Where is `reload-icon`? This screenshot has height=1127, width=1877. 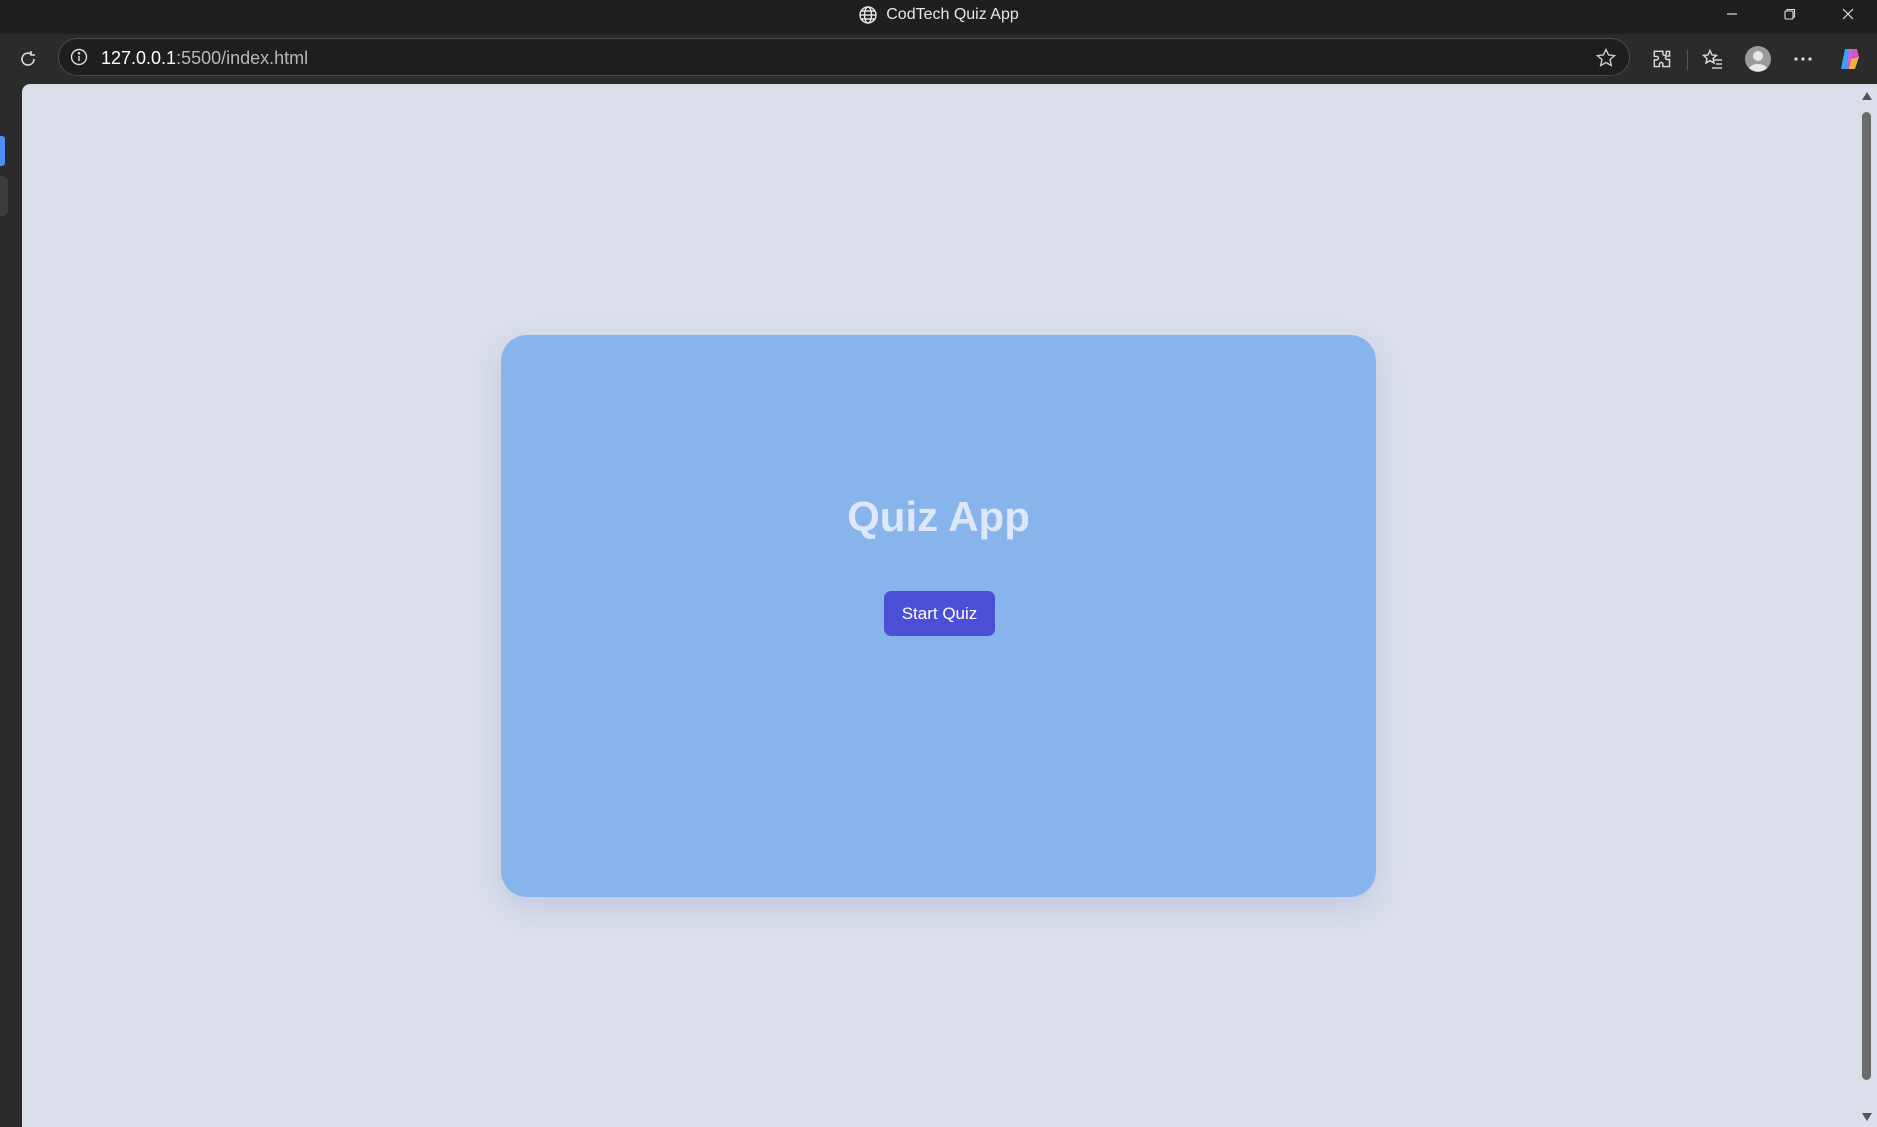 reload-icon is located at coordinates (28, 58).